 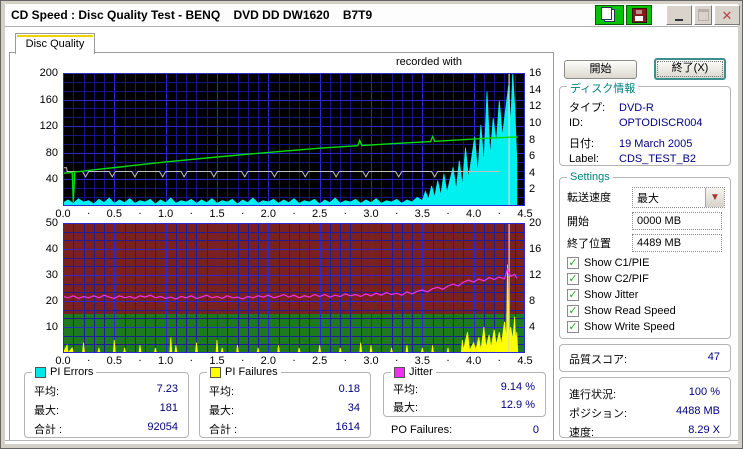 What do you see at coordinates (532, 189) in the screenshot?
I see `axis-tick: 2` at bounding box center [532, 189].